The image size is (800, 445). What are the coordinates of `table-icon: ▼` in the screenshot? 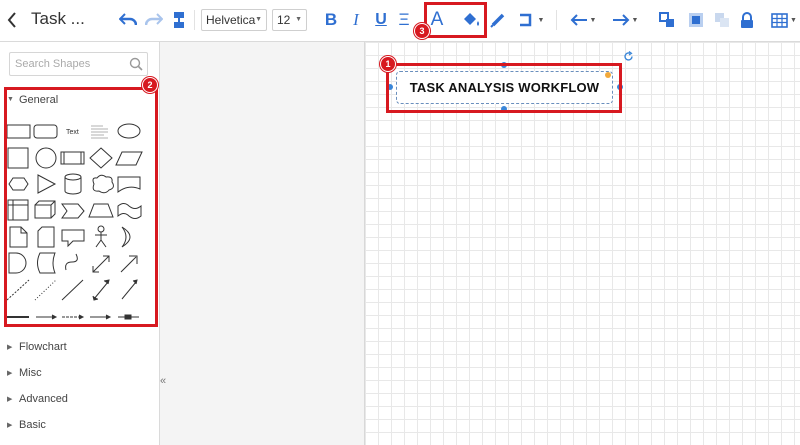 It's located at (784, 20).